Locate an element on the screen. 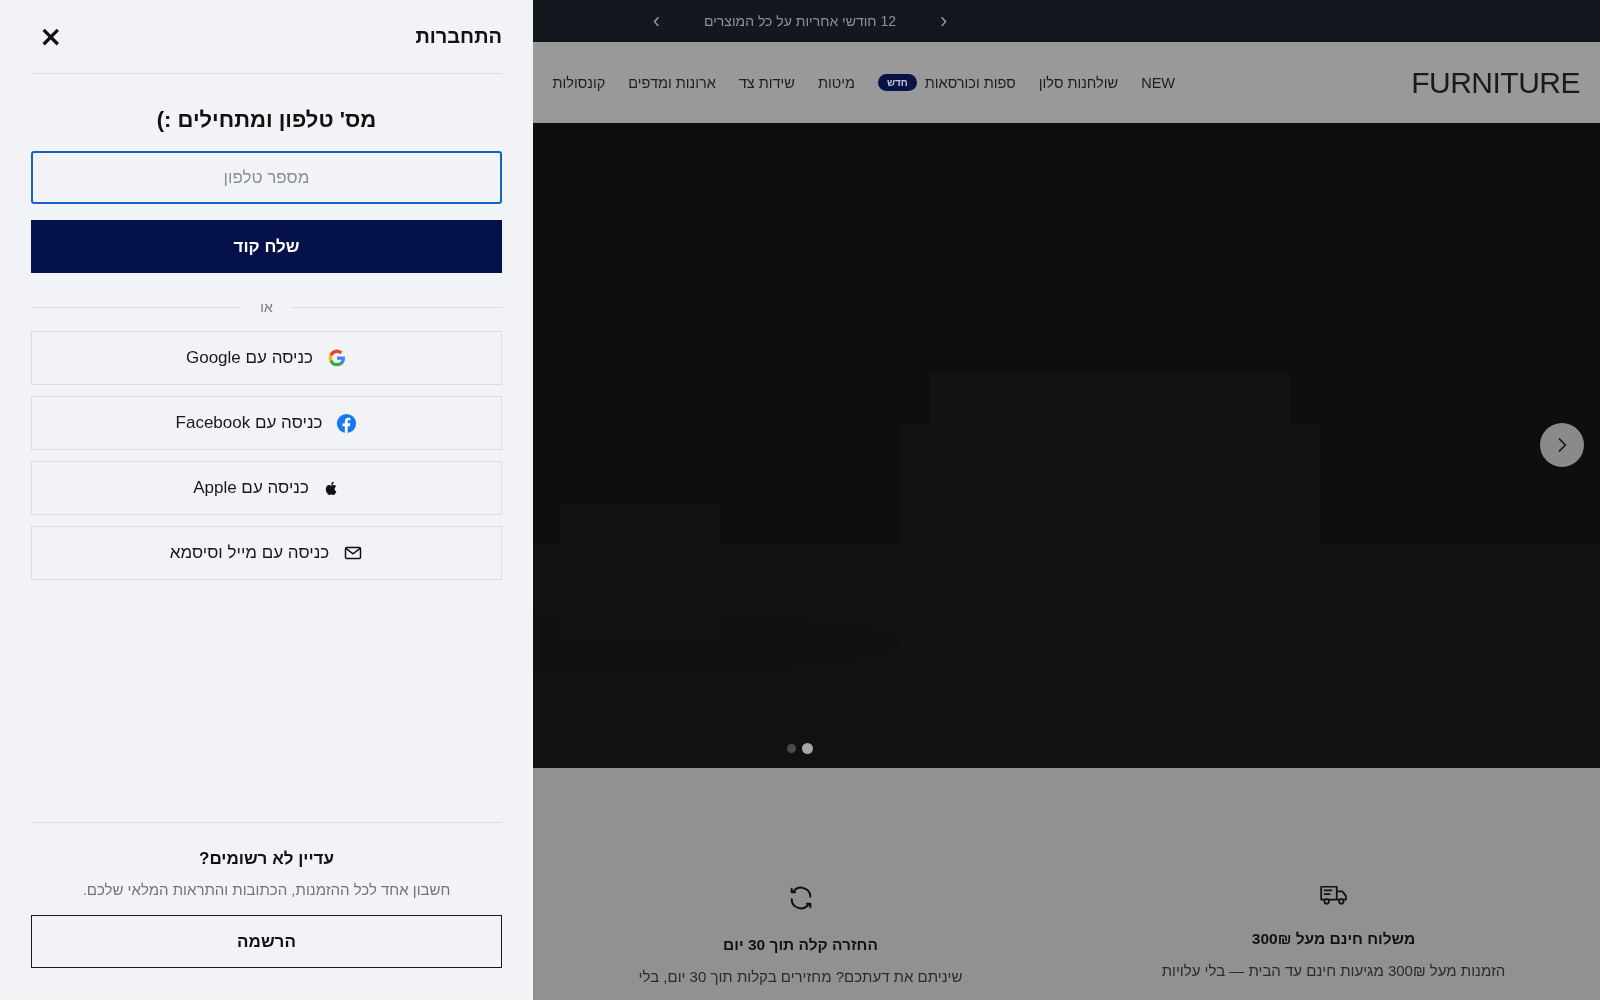 The height and width of the screenshot is (1000, 1600). facebook-icon is located at coordinates (347, 423).